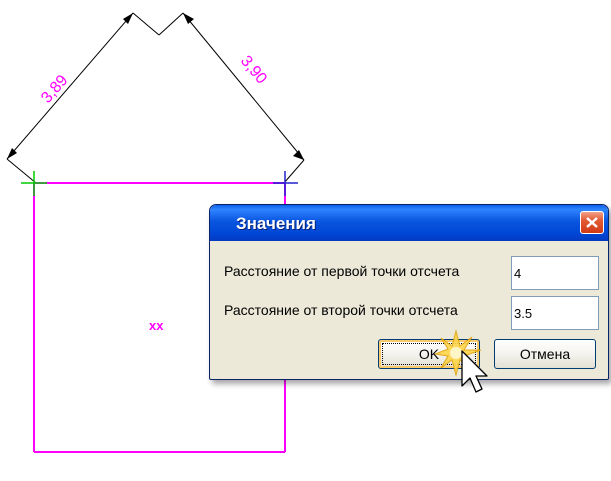  I want to click on center-marker: xx, so click(156, 325).